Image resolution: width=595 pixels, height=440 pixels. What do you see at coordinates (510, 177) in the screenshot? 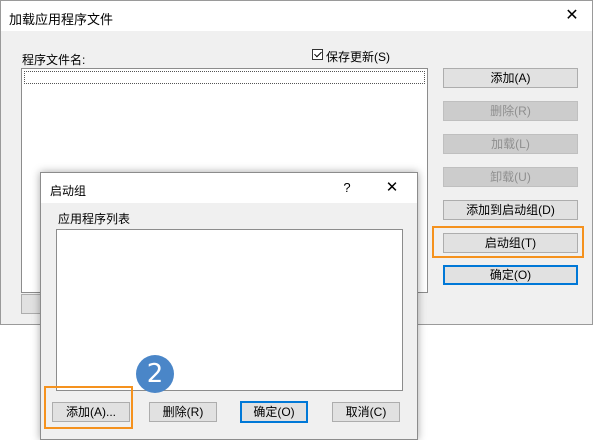
I see `unload-button: 卸载(U)` at bounding box center [510, 177].